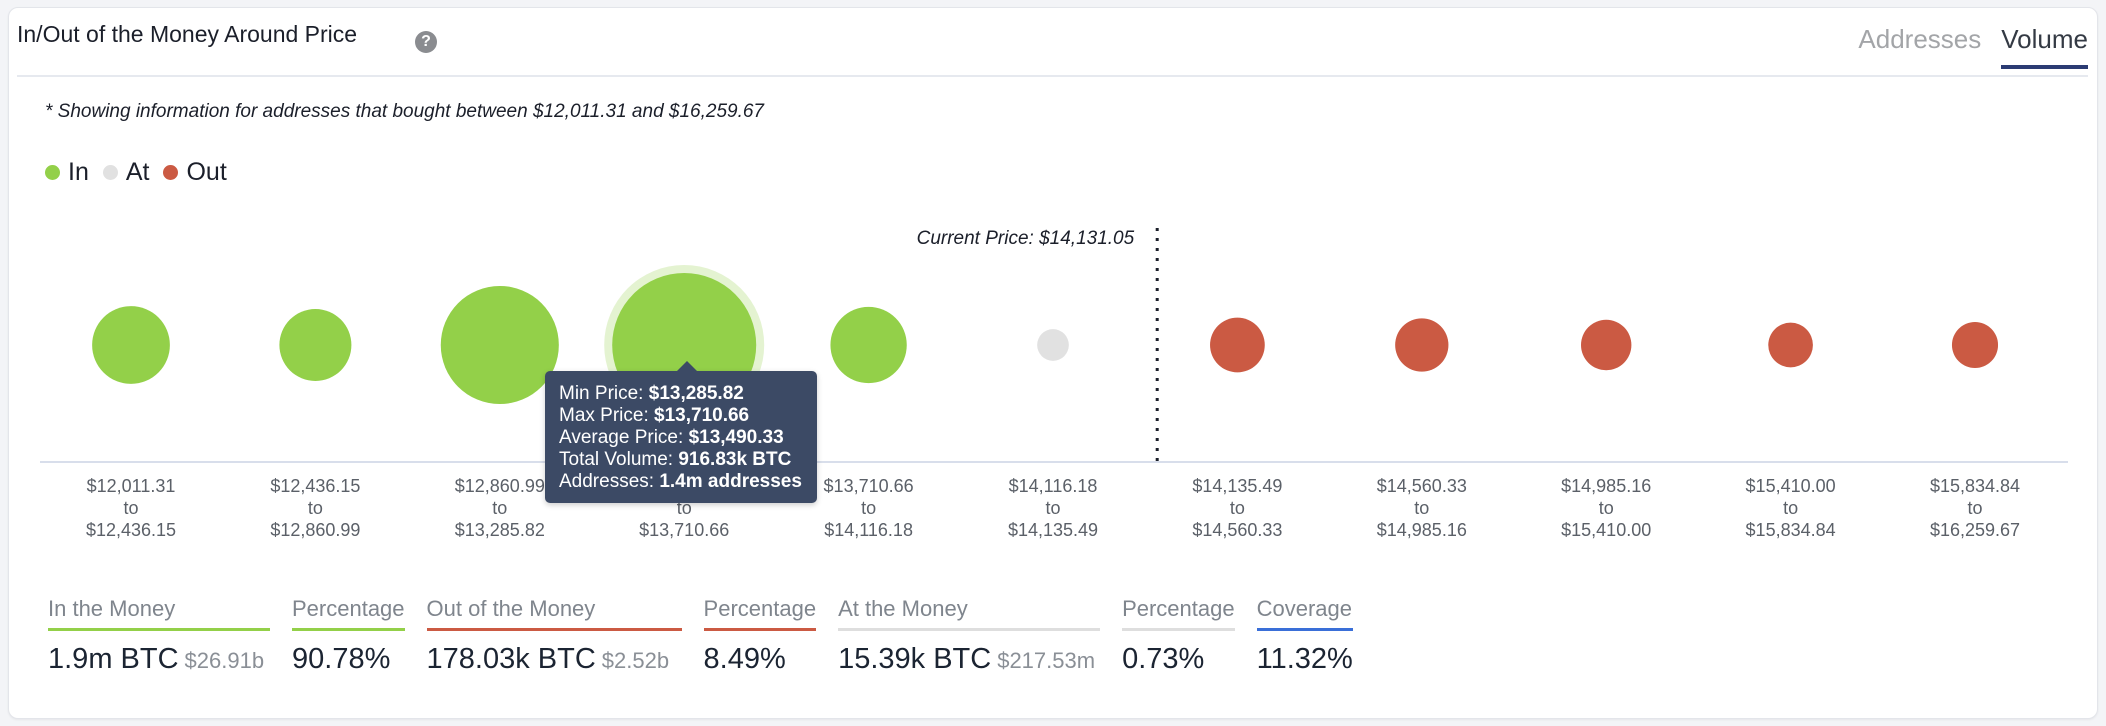  Describe the element at coordinates (348, 636) in the screenshot. I see `stat-in-percentage: Percentage 90.78%` at that location.